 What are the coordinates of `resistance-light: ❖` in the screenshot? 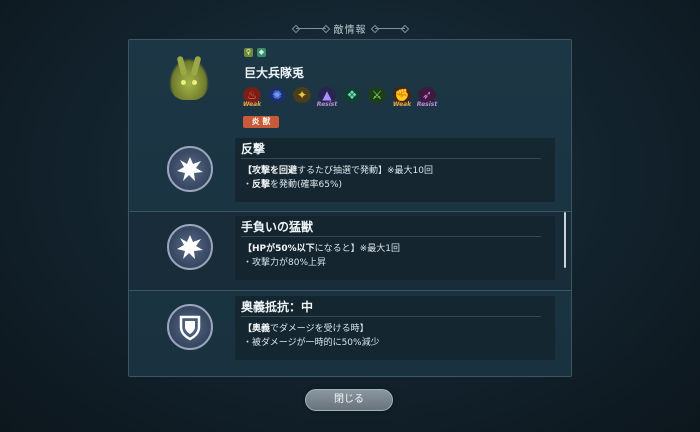 It's located at (352, 97).